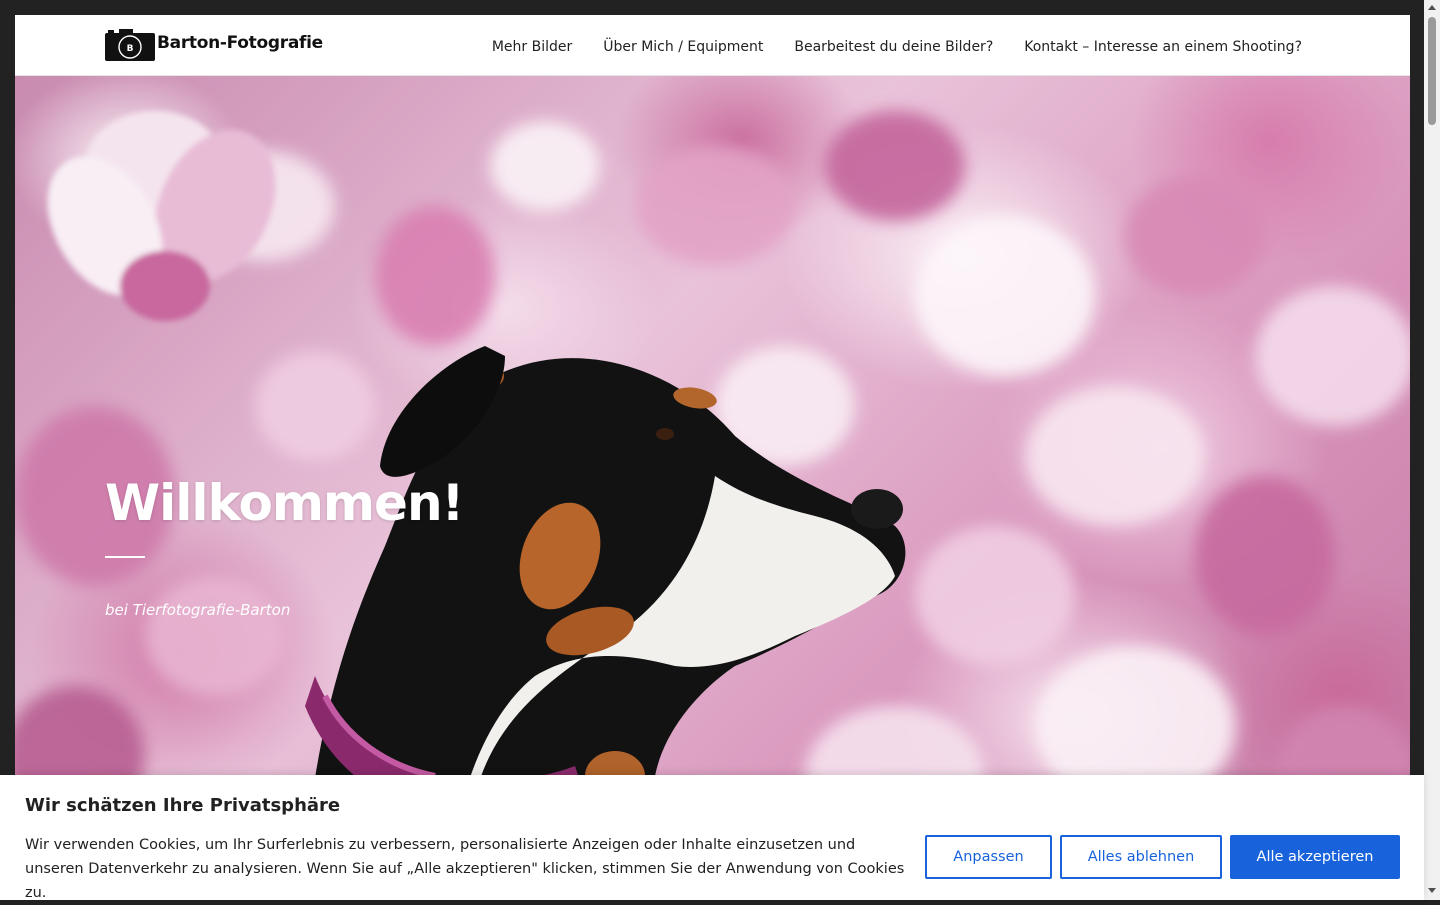  Describe the element at coordinates (1432, 450) in the screenshot. I see `page-scrollbar` at that location.